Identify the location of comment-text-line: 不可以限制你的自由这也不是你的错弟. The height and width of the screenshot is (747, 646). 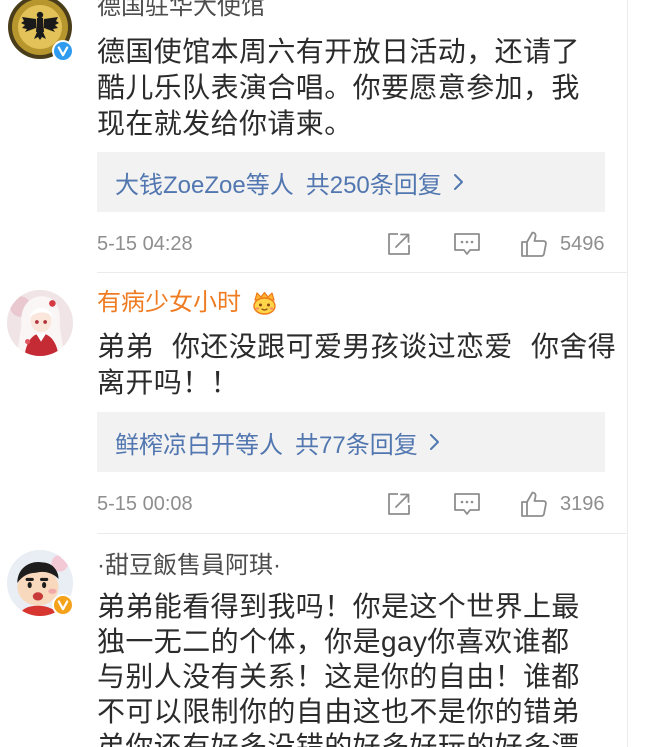
(338, 711).